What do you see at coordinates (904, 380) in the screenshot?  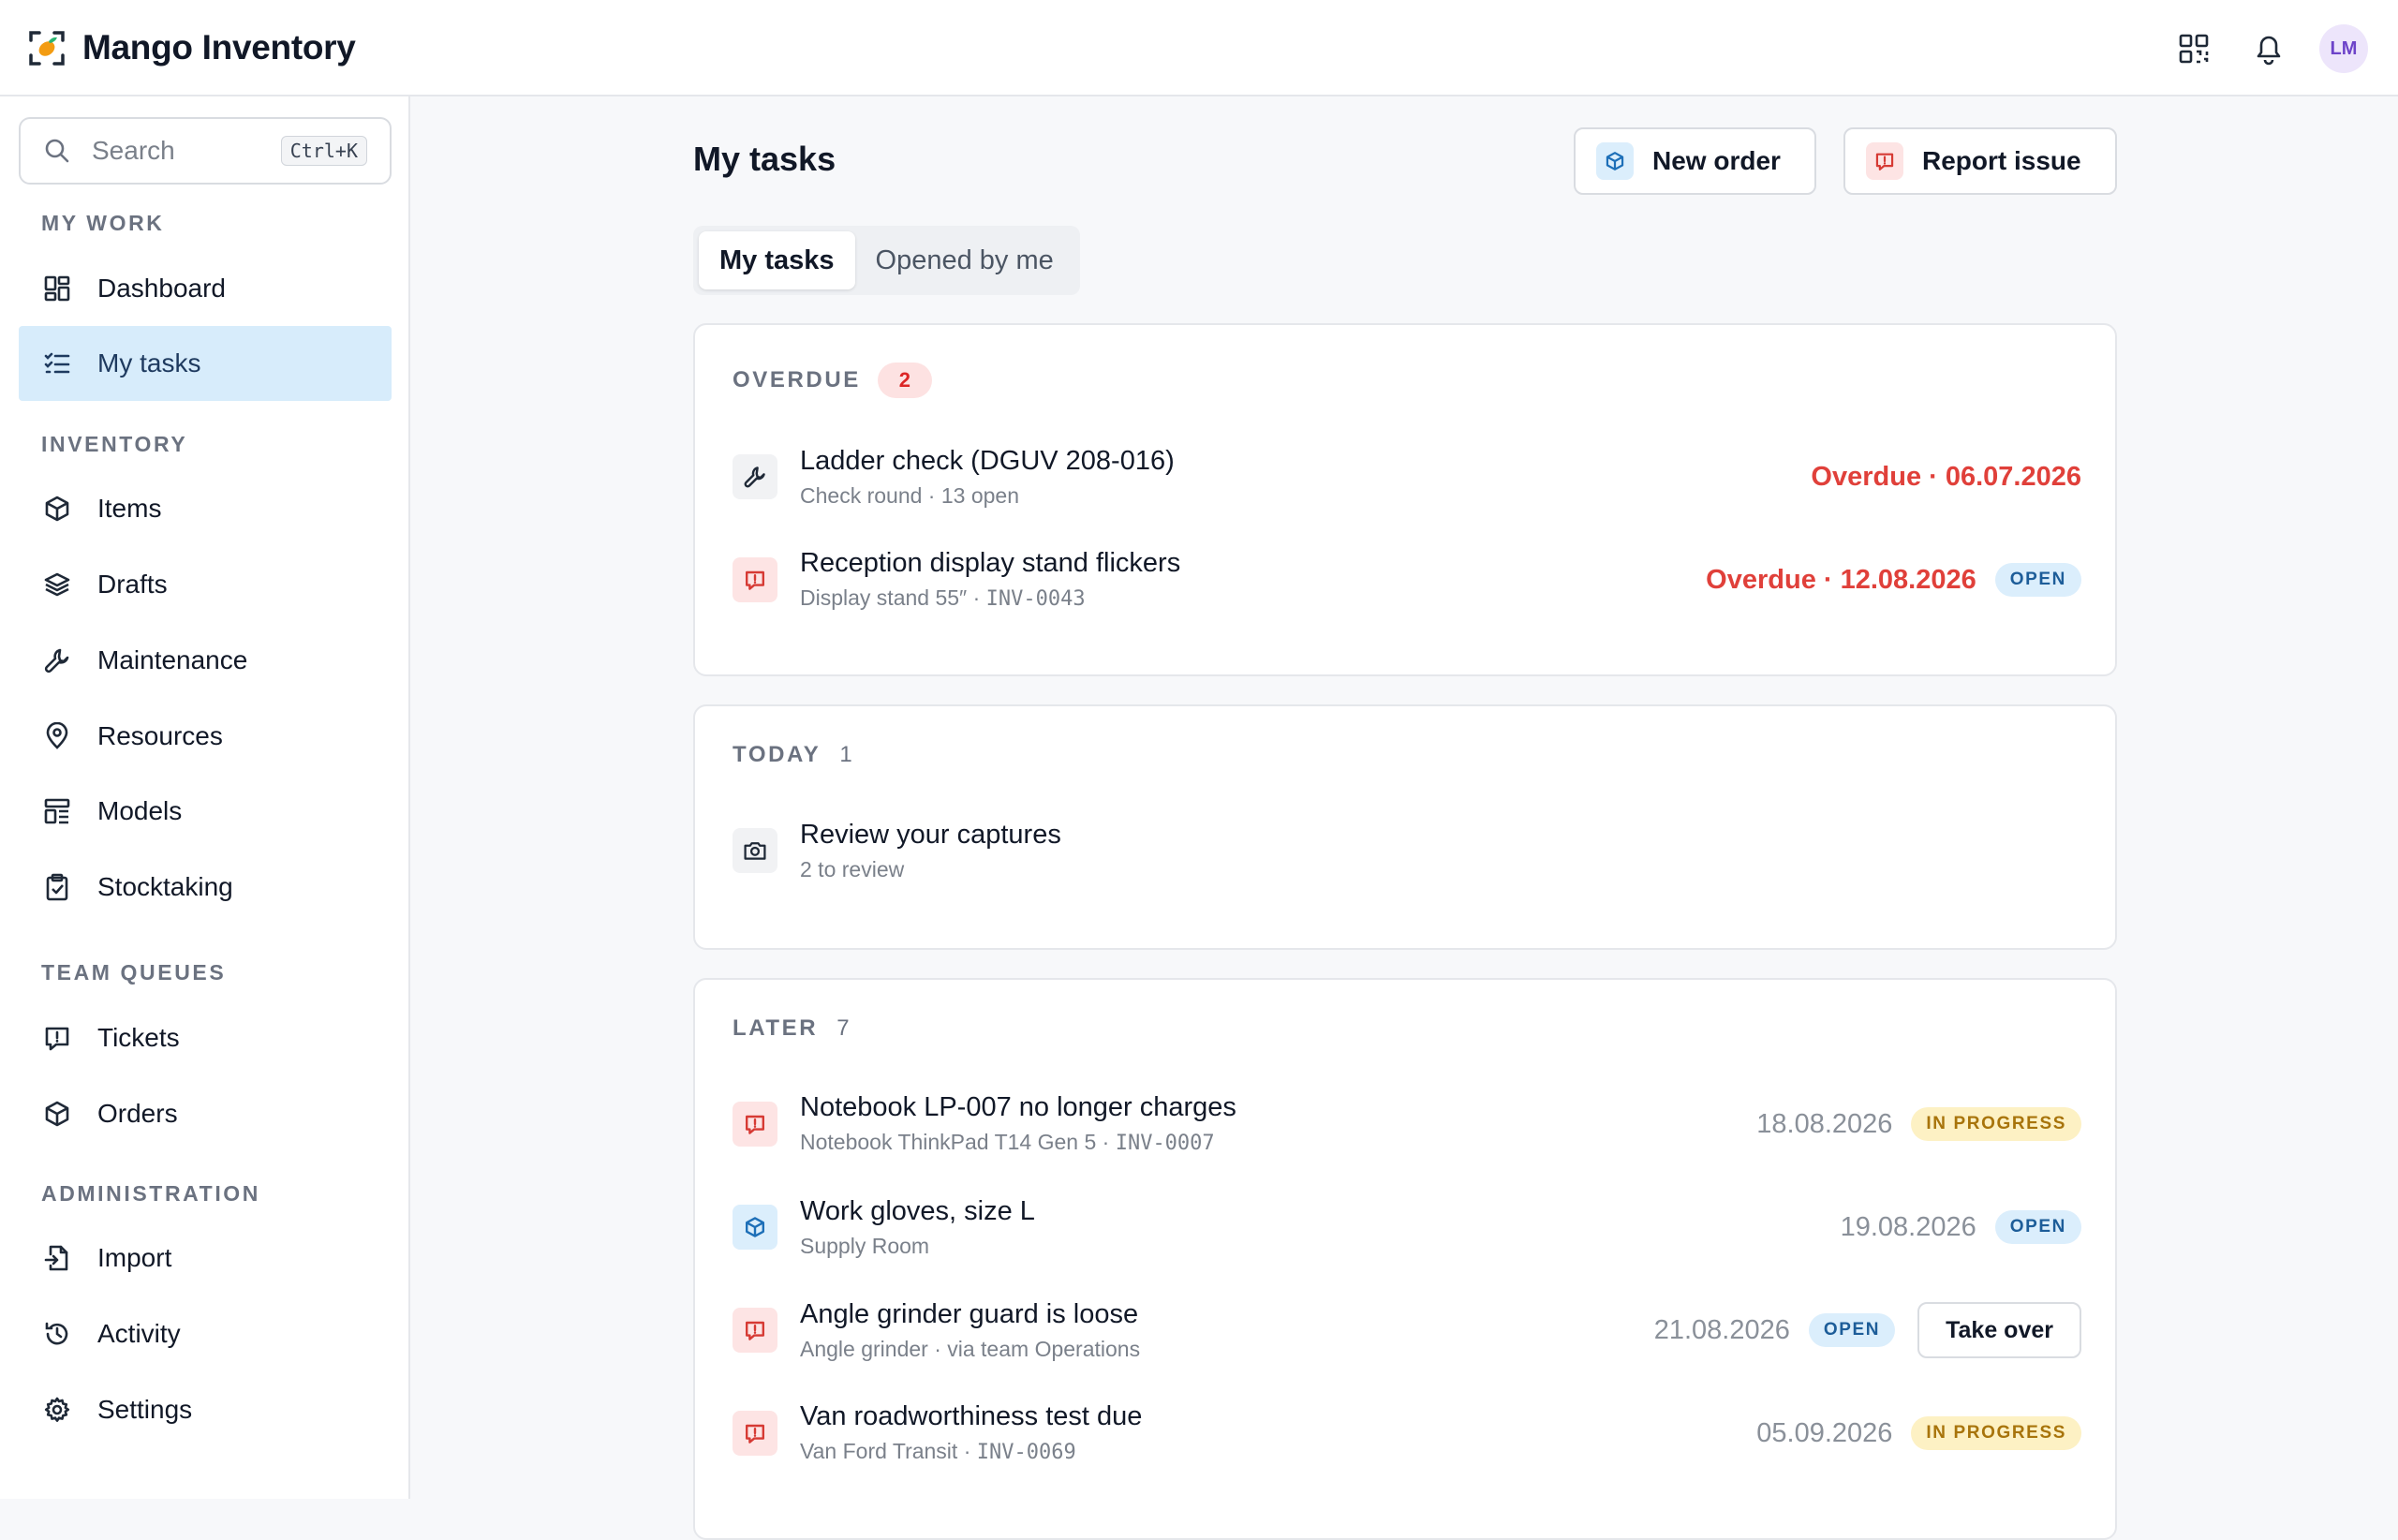 I see `overdue-count-badge: 2` at bounding box center [904, 380].